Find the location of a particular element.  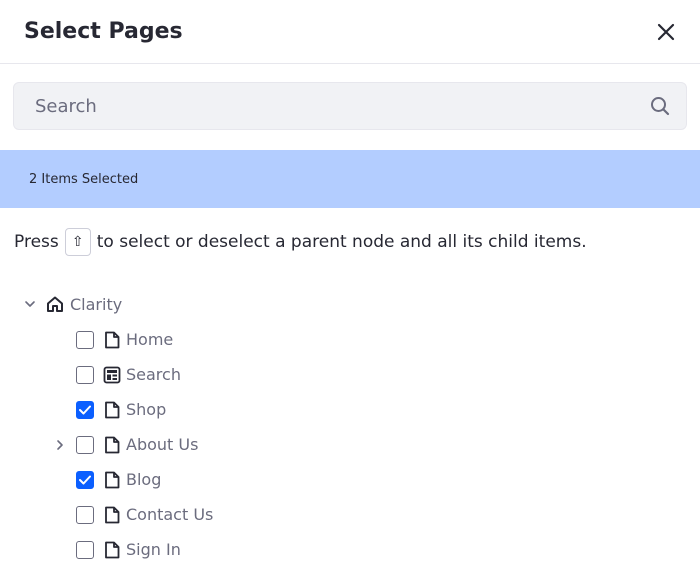

tree-item: Blog is located at coordinates (106, 479).